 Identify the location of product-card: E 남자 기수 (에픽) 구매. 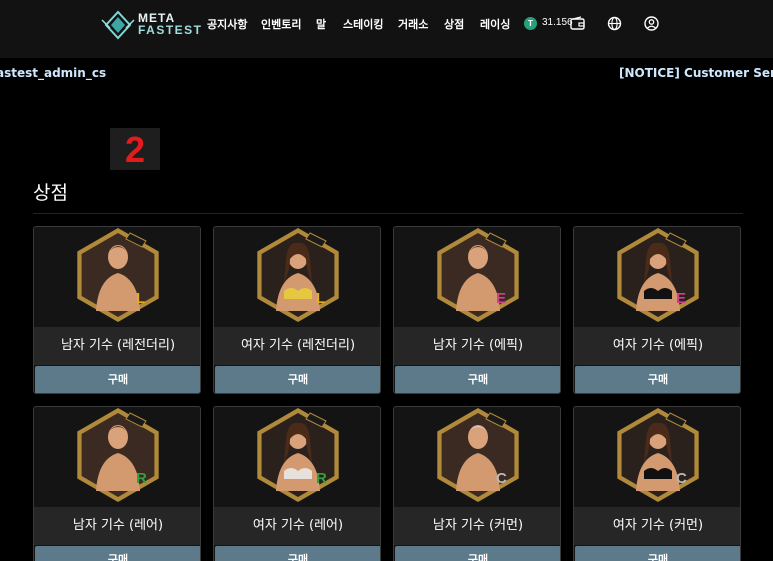
(477, 310).